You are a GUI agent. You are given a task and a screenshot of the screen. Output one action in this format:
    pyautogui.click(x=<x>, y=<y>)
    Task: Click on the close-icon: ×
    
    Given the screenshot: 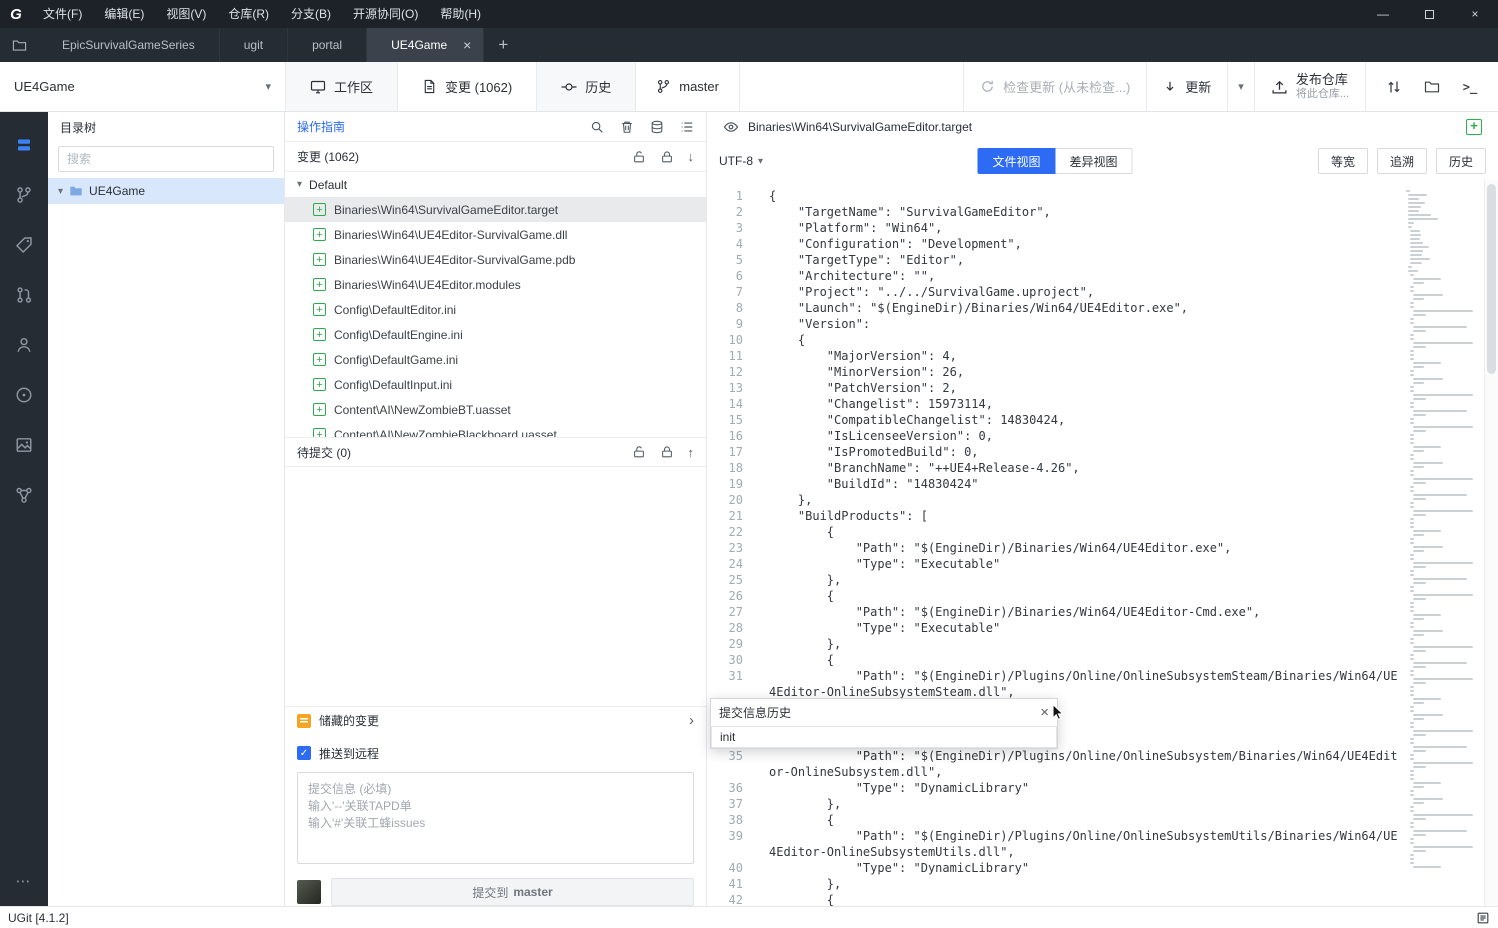 What is the action you would take?
    pyautogui.click(x=1044, y=712)
    